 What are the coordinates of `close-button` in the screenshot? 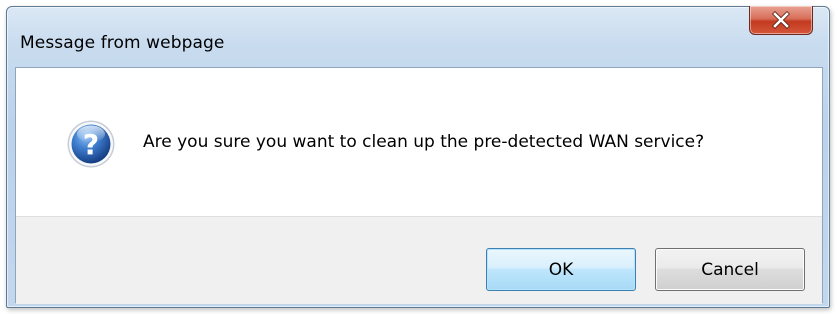 It's located at (781, 20).